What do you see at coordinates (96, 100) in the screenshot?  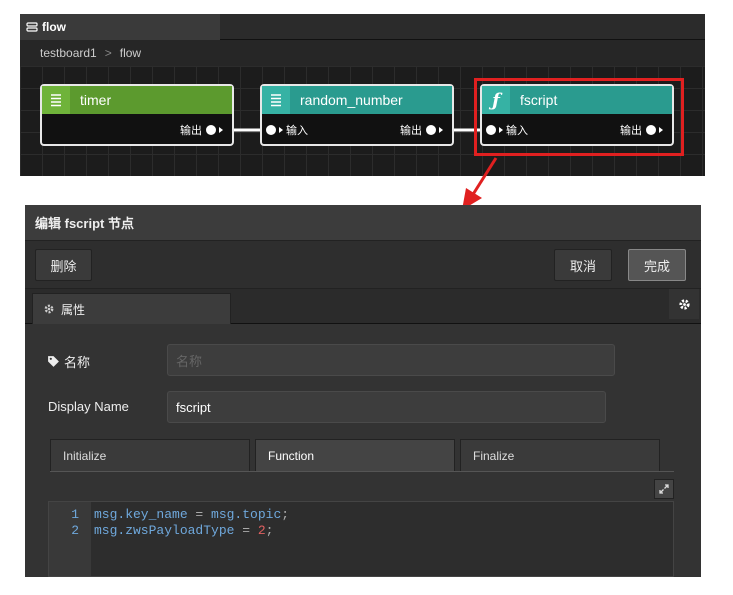 I see `node-timer-label: timer` at bounding box center [96, 100].